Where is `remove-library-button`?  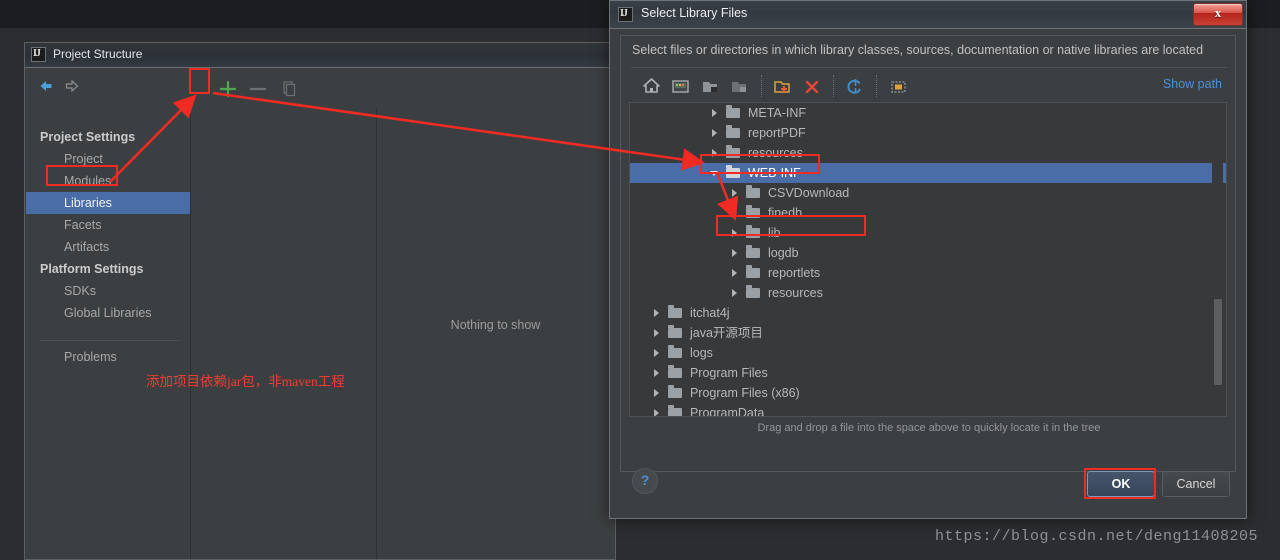 remove-library-button is located at coordinates (258, 89).